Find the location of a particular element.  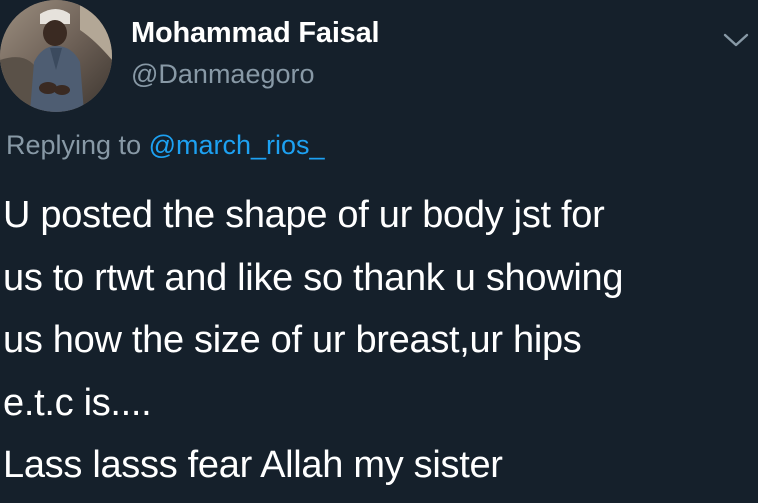

tweet-text-line: Lass lasss fear Allah my sister is located at coordinates (253, 465).